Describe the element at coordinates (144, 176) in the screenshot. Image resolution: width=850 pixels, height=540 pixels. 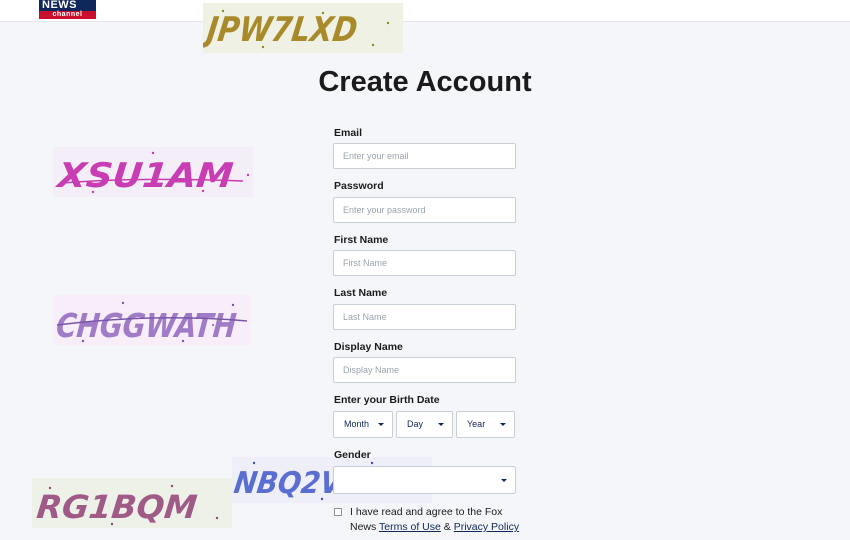
I see `captcha-text-2: XSU1AM` at that location.